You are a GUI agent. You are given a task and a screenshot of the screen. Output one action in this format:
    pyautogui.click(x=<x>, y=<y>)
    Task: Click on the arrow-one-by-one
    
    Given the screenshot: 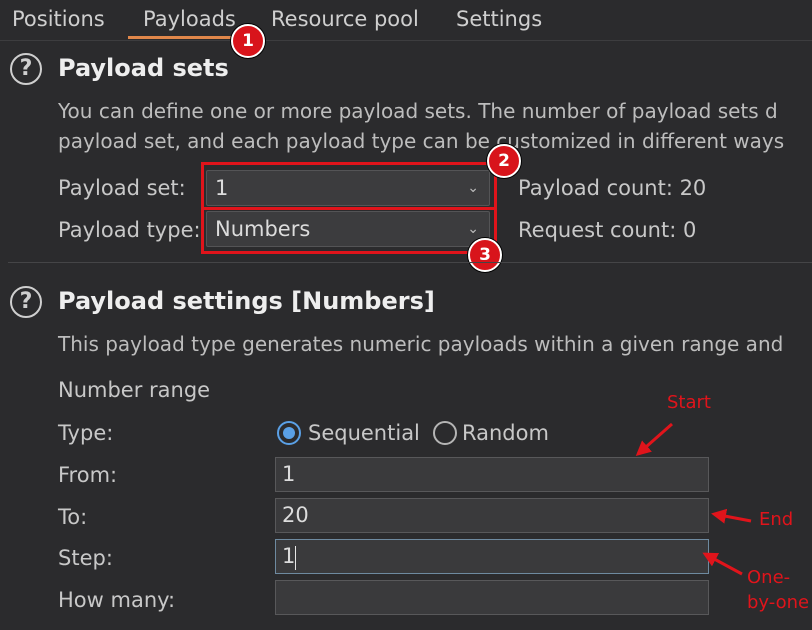 What is the action you would take?
    pyautogui.click(x=722, y=564)
    